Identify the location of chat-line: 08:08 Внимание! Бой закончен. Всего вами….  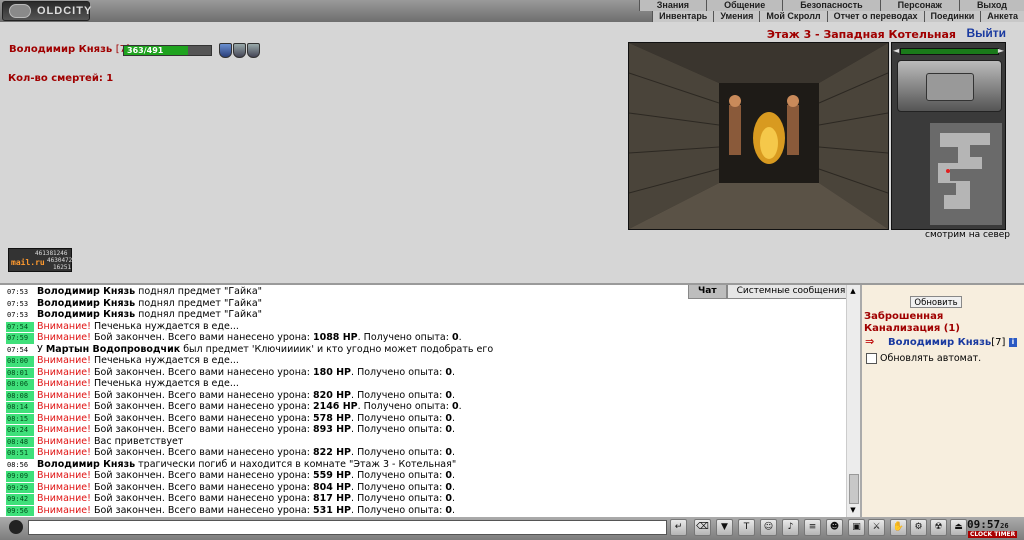
(424, 395).